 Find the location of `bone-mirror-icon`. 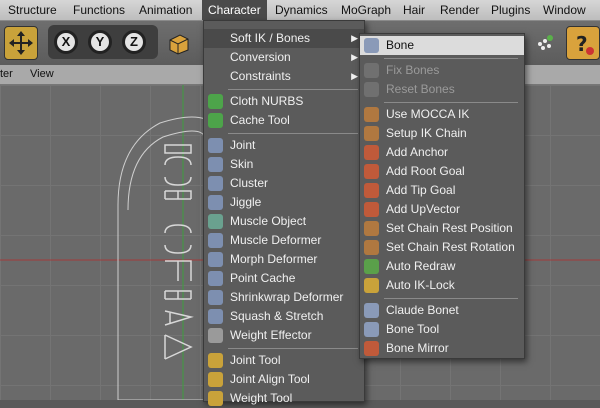

bone-mirror-icon is located at coordinates (371, 348).